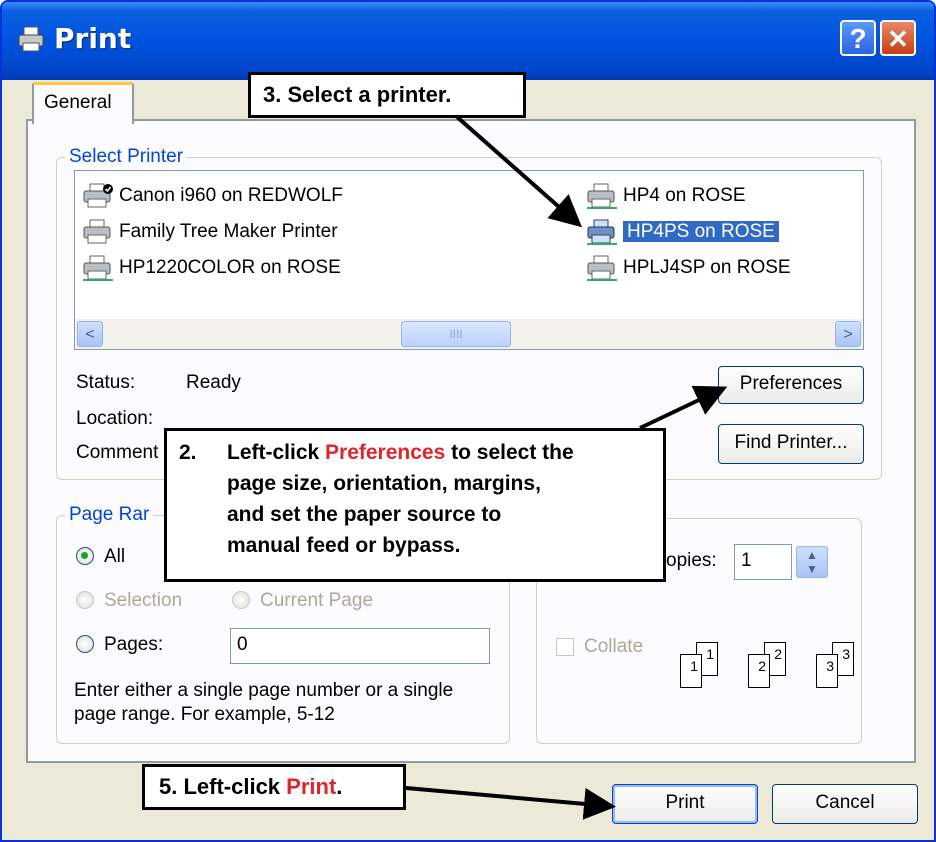  Describe the element at coordinates (708, 670) in the screenshot. I see `collate-pages-icon: 1 1` at that location.